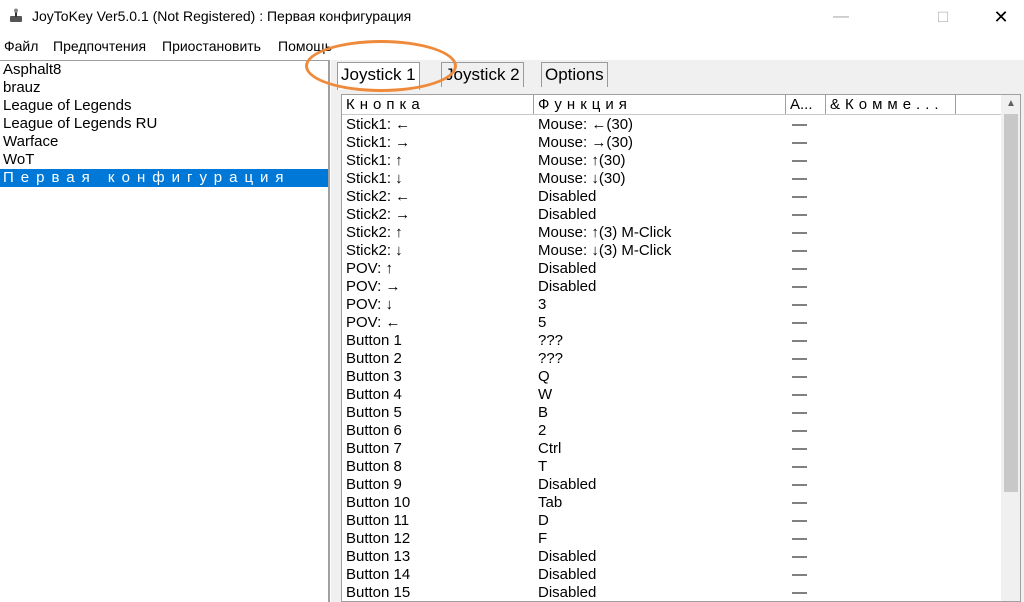 The height and width of the screenshot is (602, 1024). Describe the element at coordinates (672, 323) in the screenshot. I see `table-row: POV: ← 5 —` at that location.